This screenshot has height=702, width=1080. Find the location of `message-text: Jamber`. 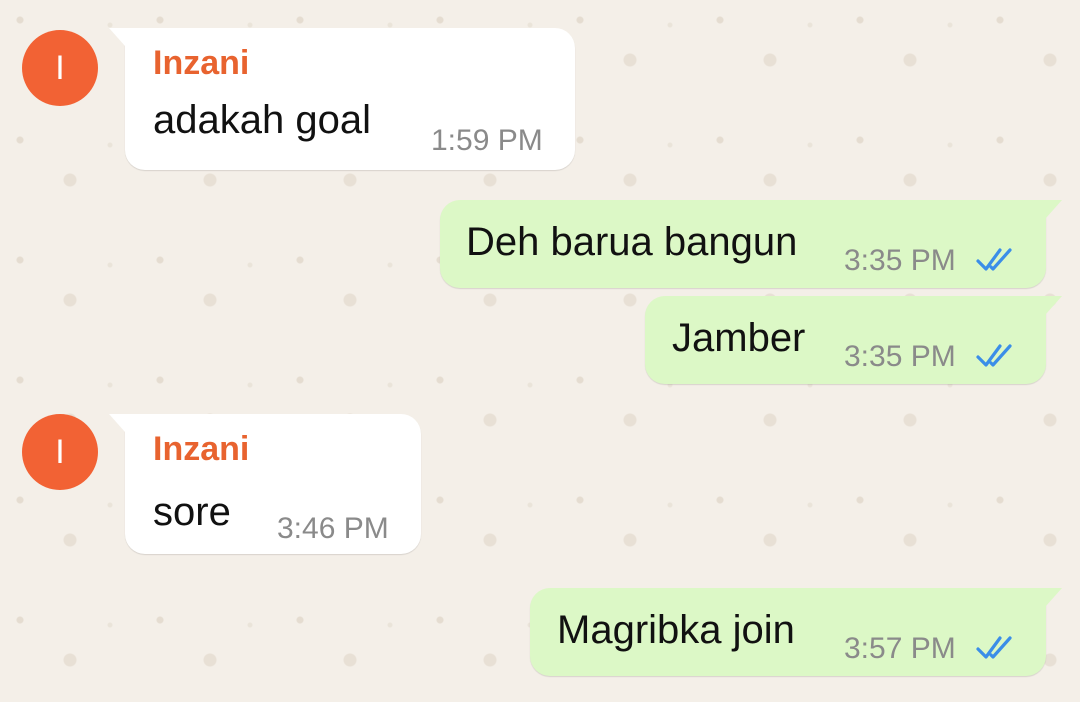

message-text: Jamber is located at coordinates (739, 338).